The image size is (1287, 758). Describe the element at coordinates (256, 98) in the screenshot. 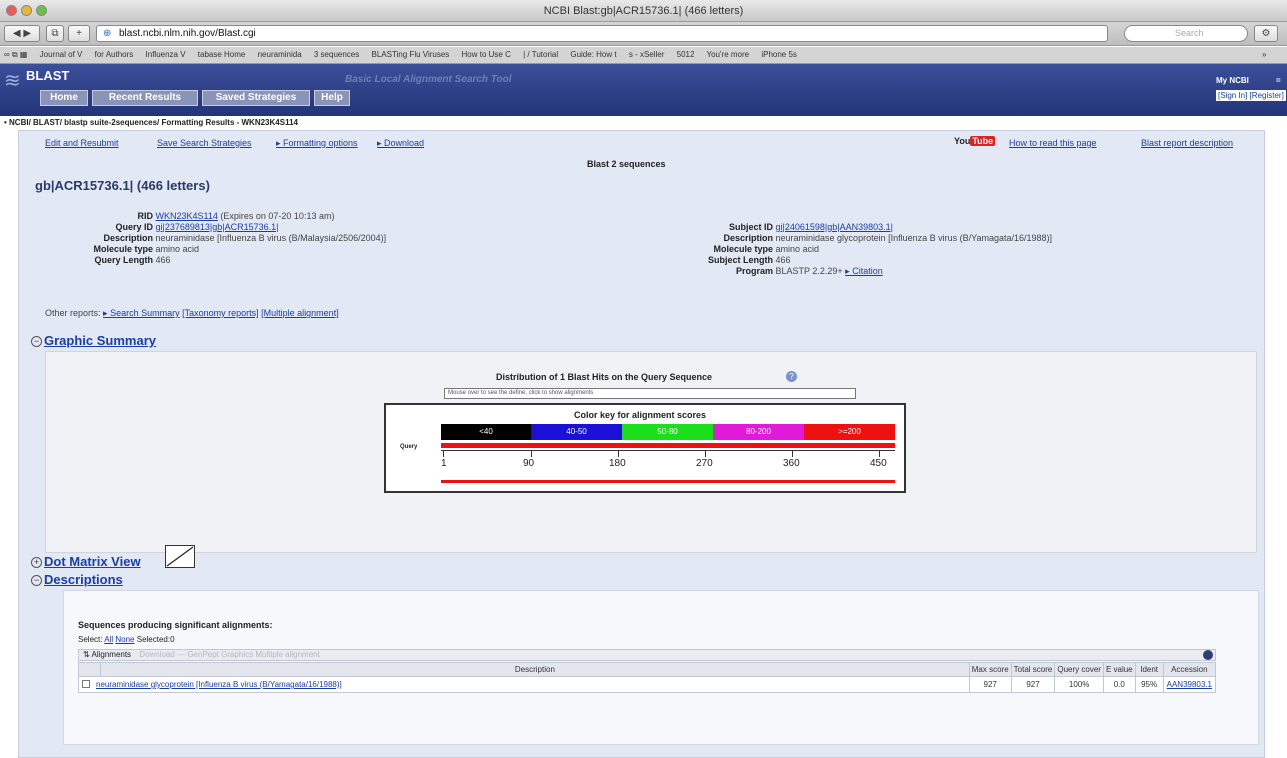

I see `nav-saved-strategies: Saved Strategies` at that location.